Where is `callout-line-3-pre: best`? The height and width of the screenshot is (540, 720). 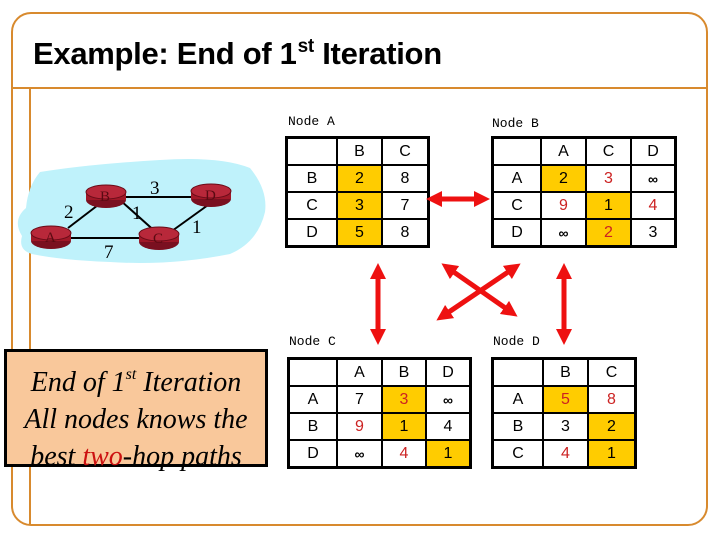
callout-line-3-pre: best is located at coordinates (56, 456).